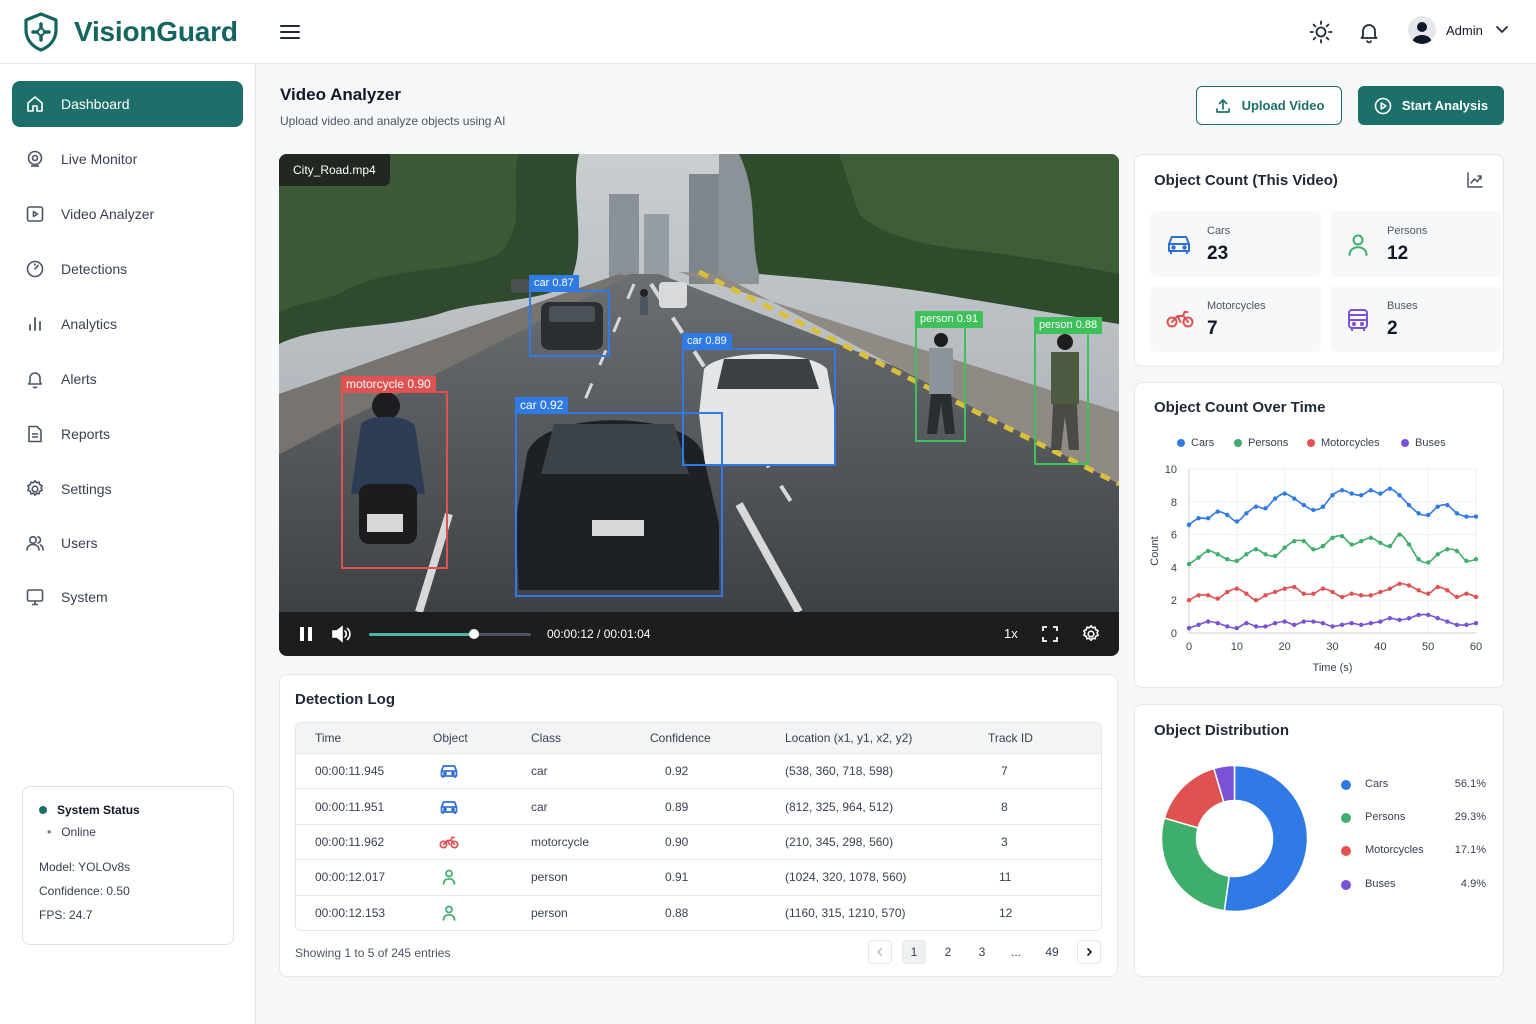 The image size is (1536, 1024). Describe the element at coordinates (127, 597) in the screenshot. I see `sidebar-item-system: System` at that location.